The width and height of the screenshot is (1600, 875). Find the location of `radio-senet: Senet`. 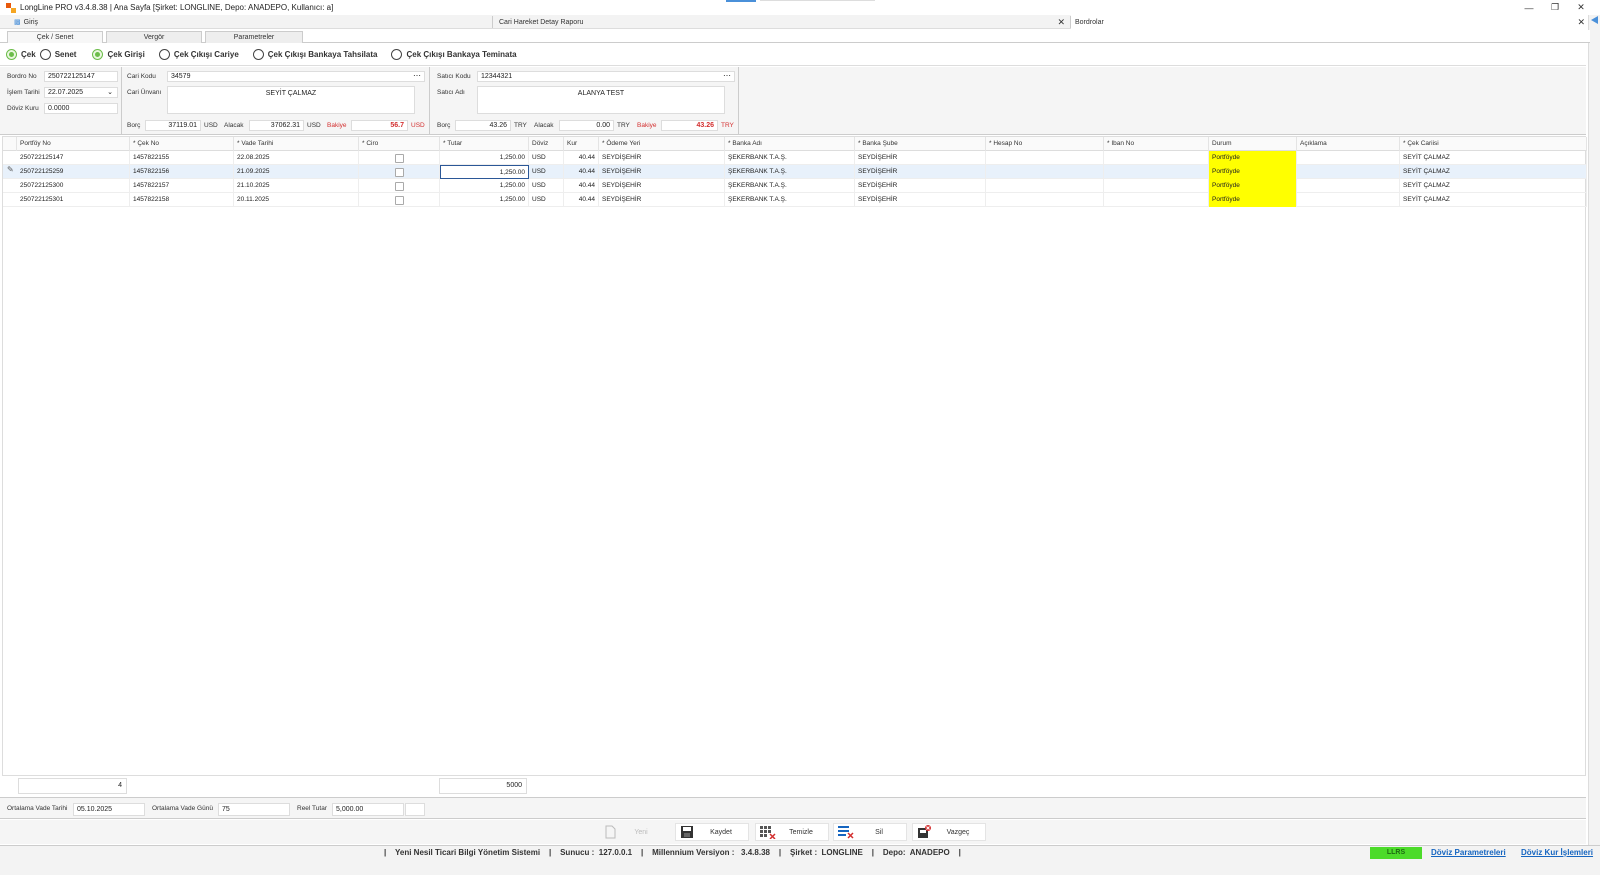

radio-senet: Senet is located at coordinates (57, 54).